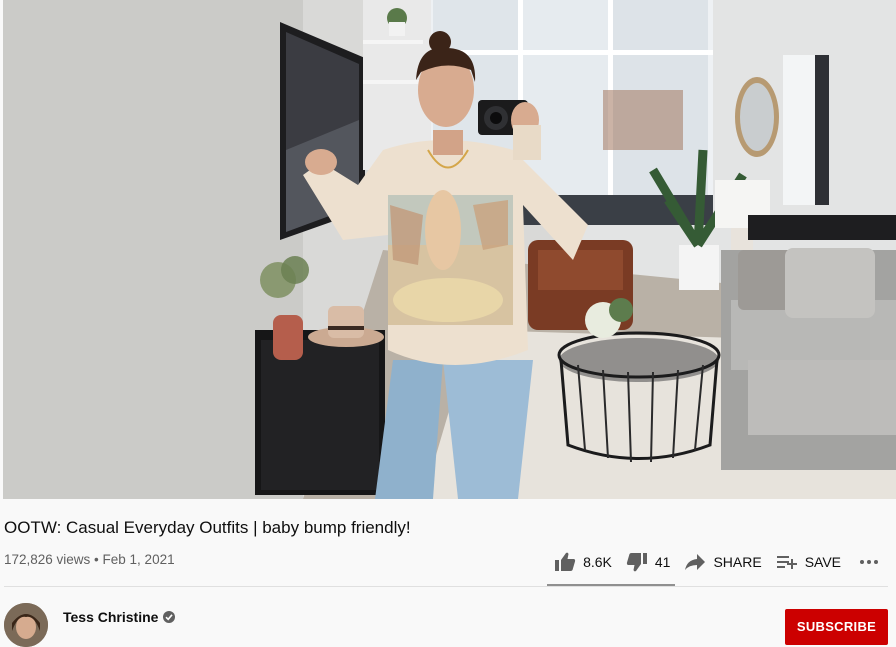  I want to click on avatar-image, so click(26, 625).